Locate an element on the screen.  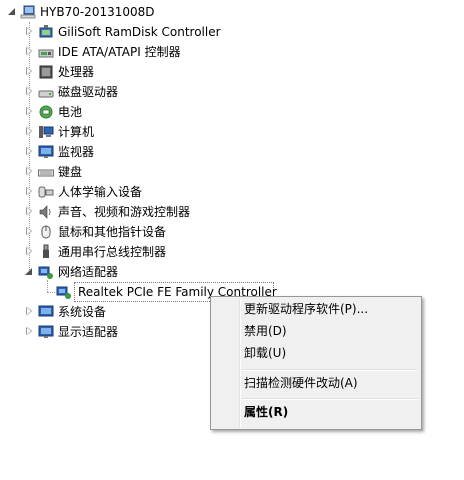
root-label: HYB70-20131008D is located at coordinates (97, 12).